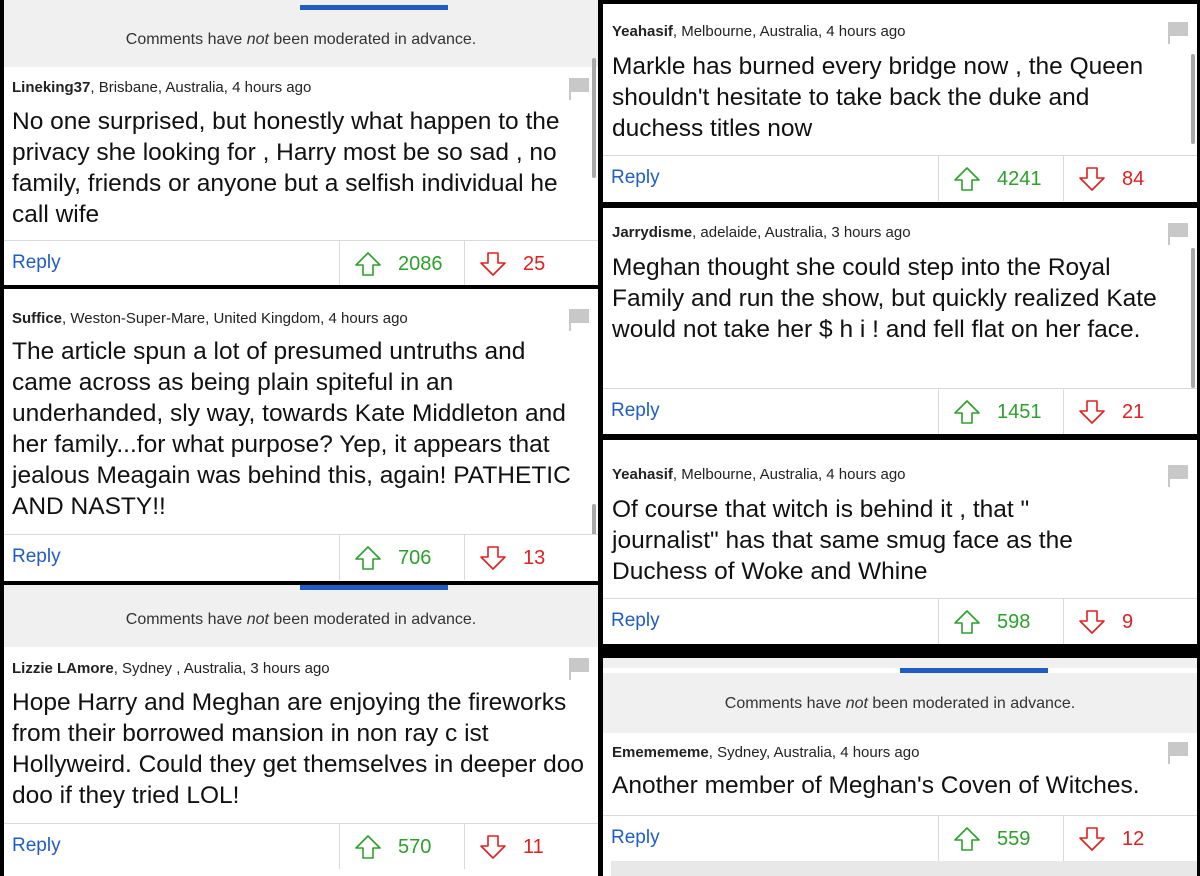 The width and height of the screenshot is (1200, 876). What do you see at coordinates (534, 558) in the screenshot?
I see `downvote-count: 13` at bounding box center [534, 558].